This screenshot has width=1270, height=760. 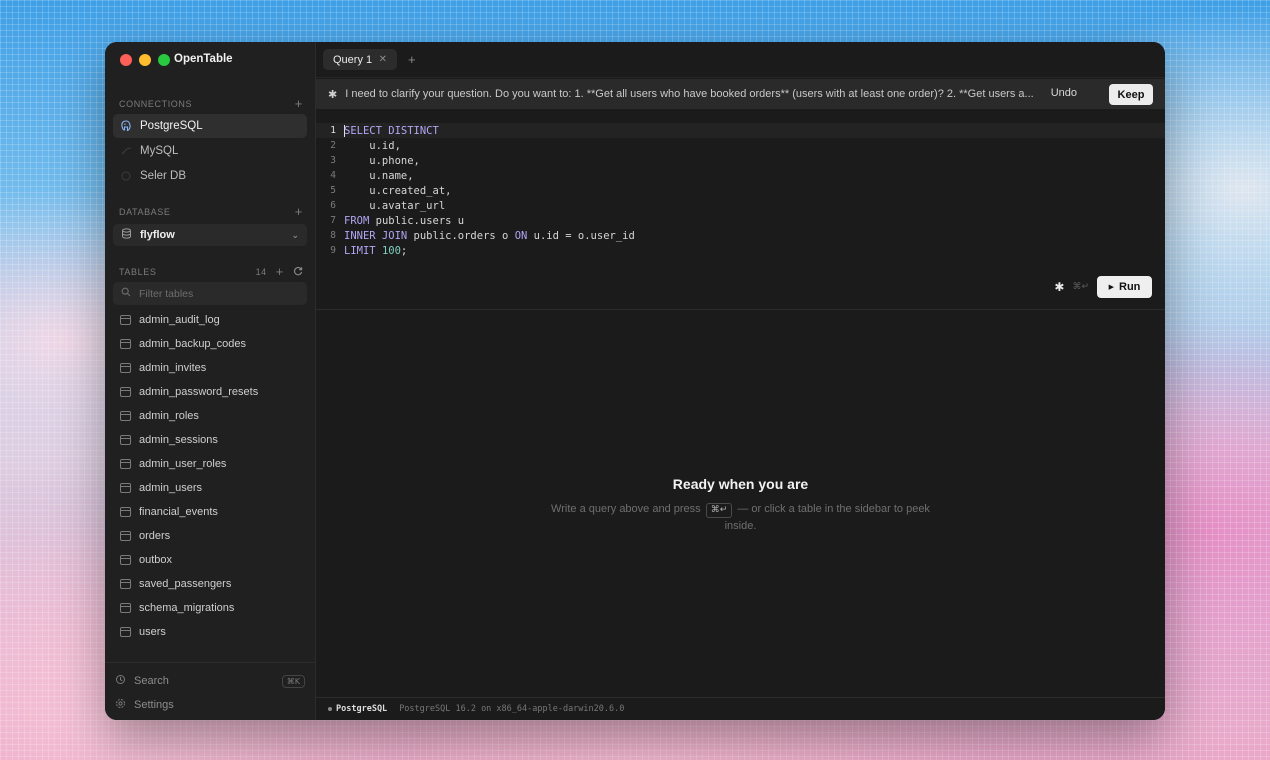 What do you see at coordinates (379, 175) in the screenshot?
I see `code-text: u.name,` at bounding box center [379, 175].